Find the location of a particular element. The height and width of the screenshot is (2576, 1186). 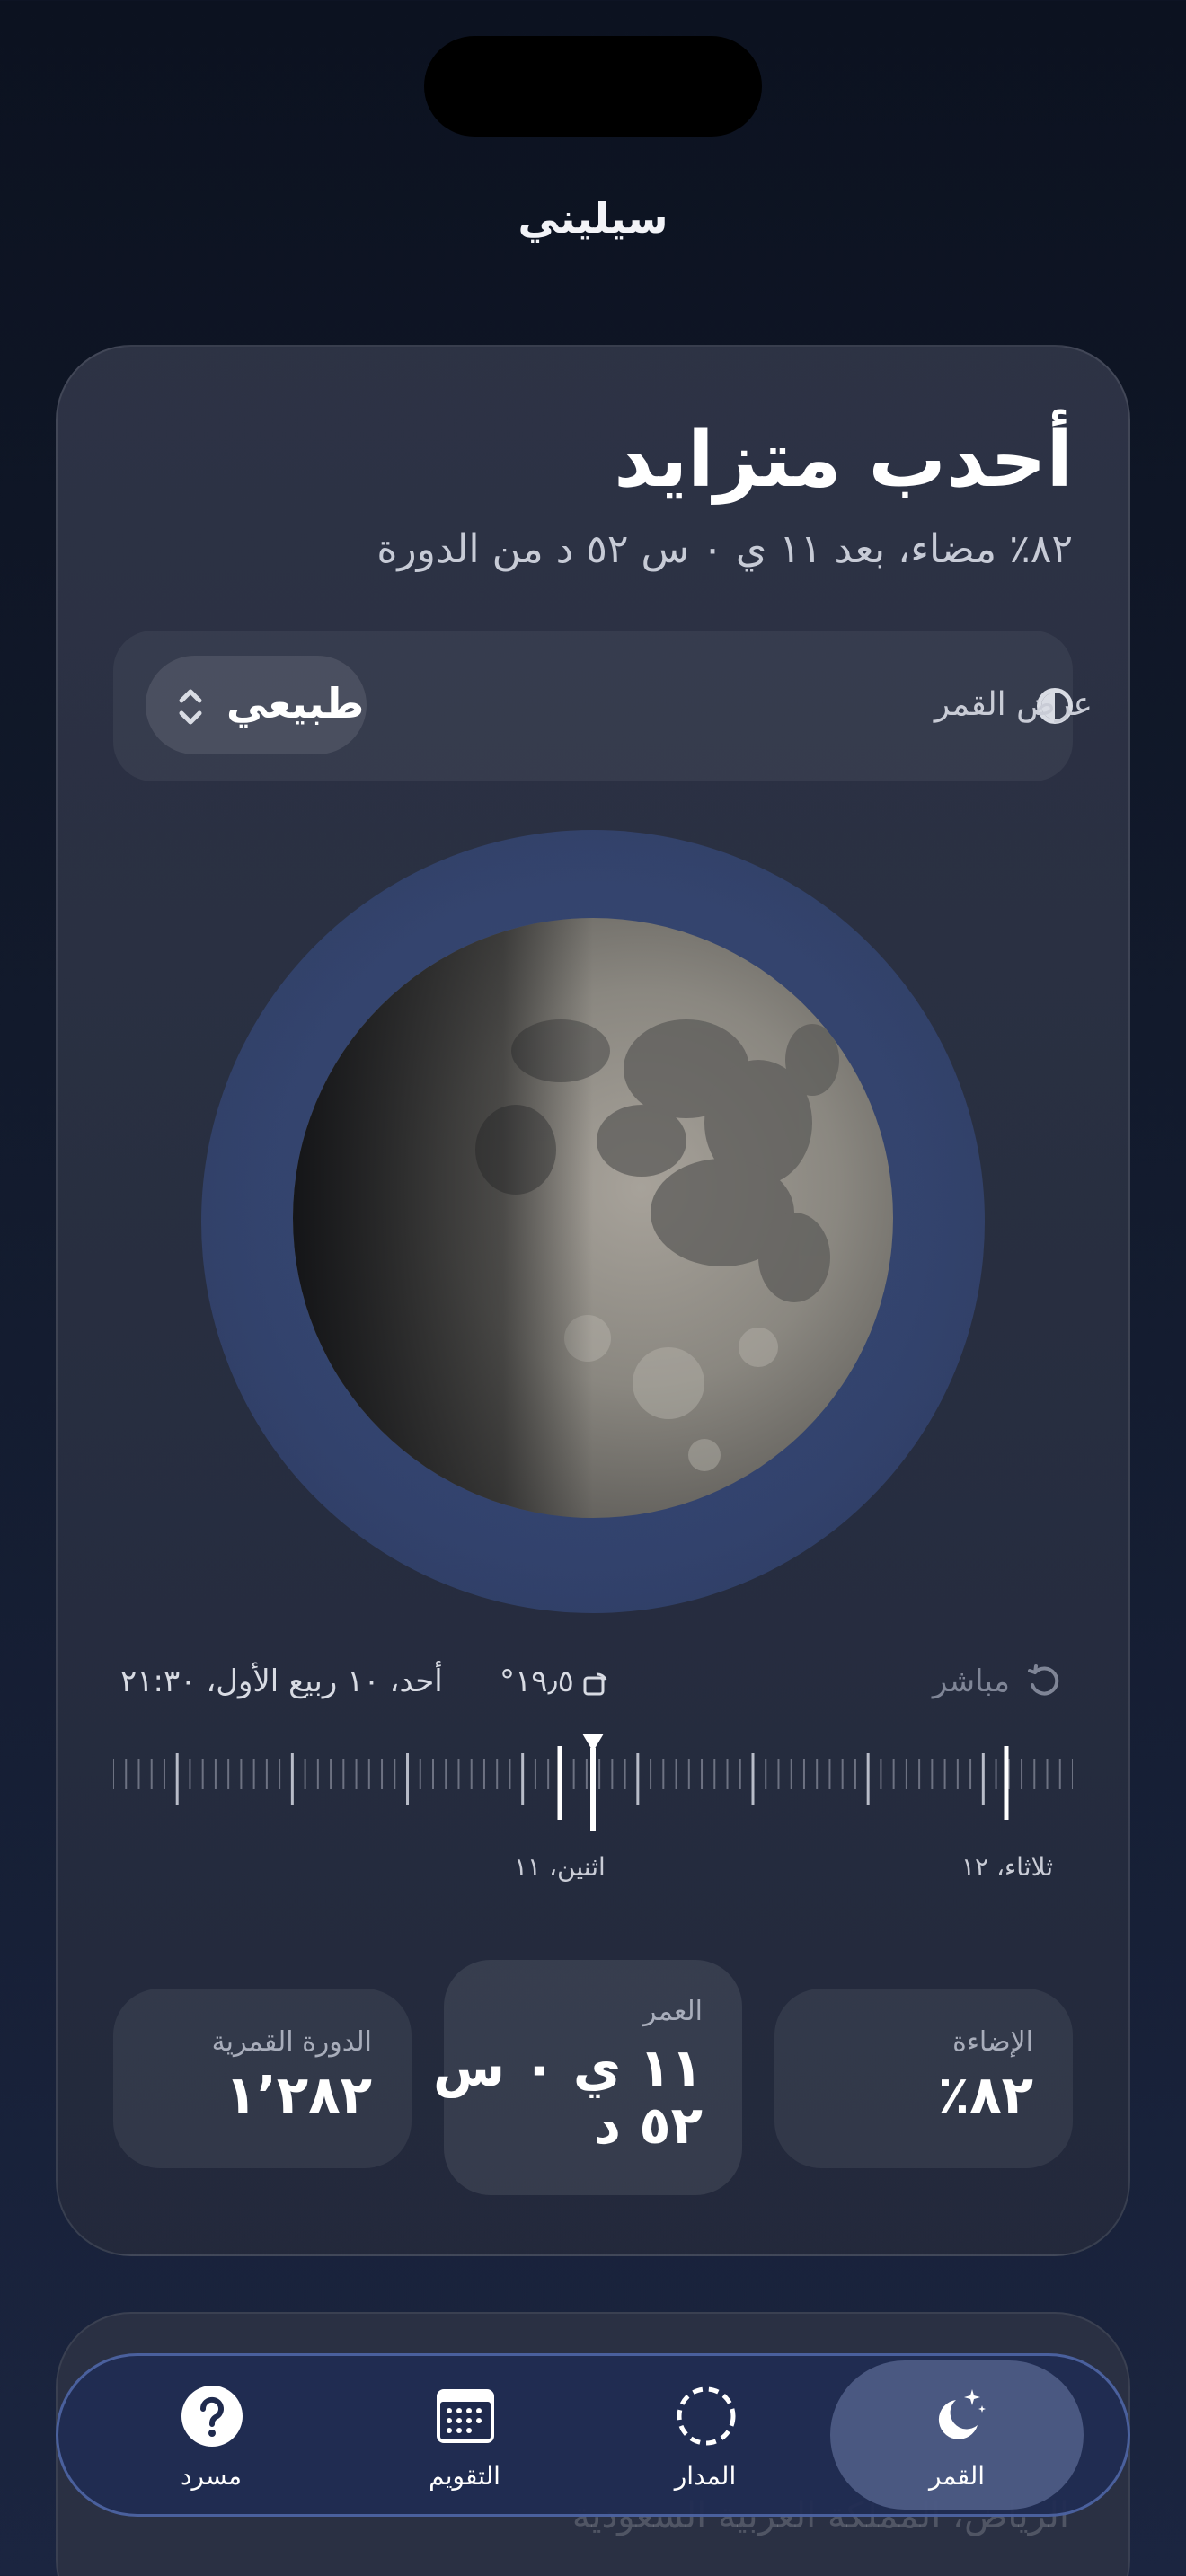

tab-glossary: مسرد is located at coordinates (211, 2435).